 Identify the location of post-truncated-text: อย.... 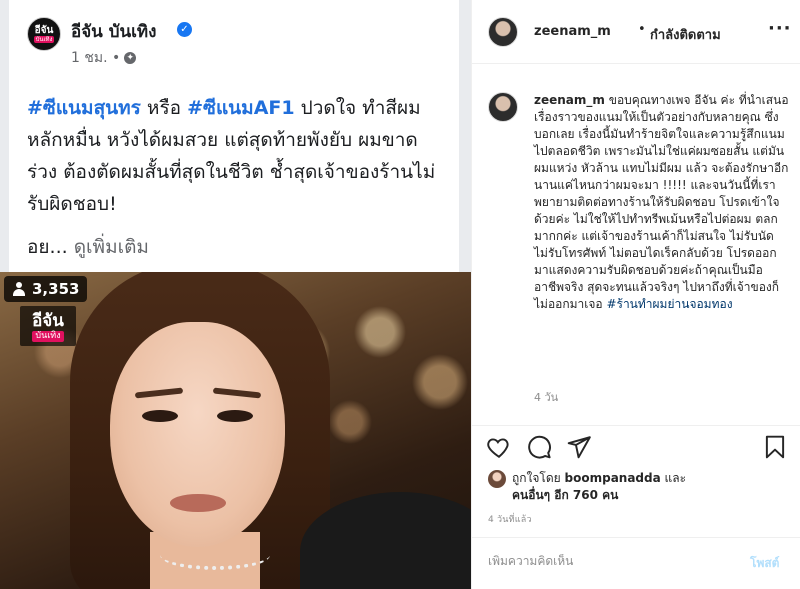
(47, 247).